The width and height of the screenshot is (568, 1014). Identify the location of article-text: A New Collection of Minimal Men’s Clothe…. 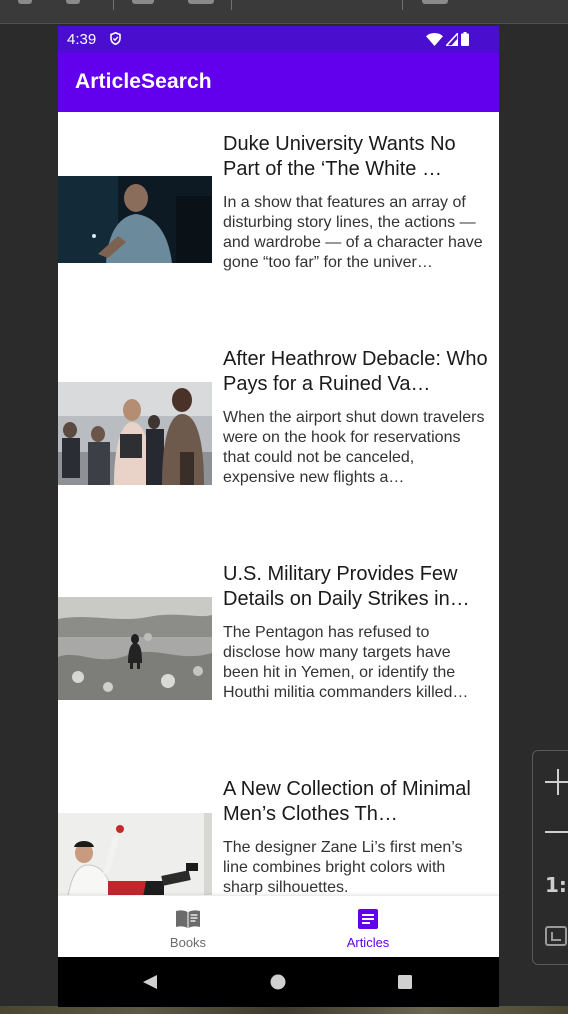
(356, 836).